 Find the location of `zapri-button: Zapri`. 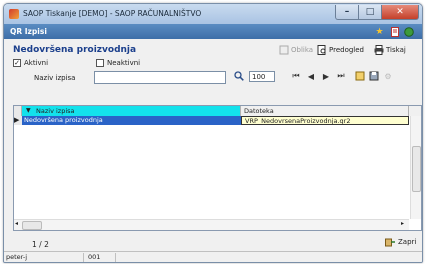

zapri-button: Zapri is located at coordinates (400, 242).